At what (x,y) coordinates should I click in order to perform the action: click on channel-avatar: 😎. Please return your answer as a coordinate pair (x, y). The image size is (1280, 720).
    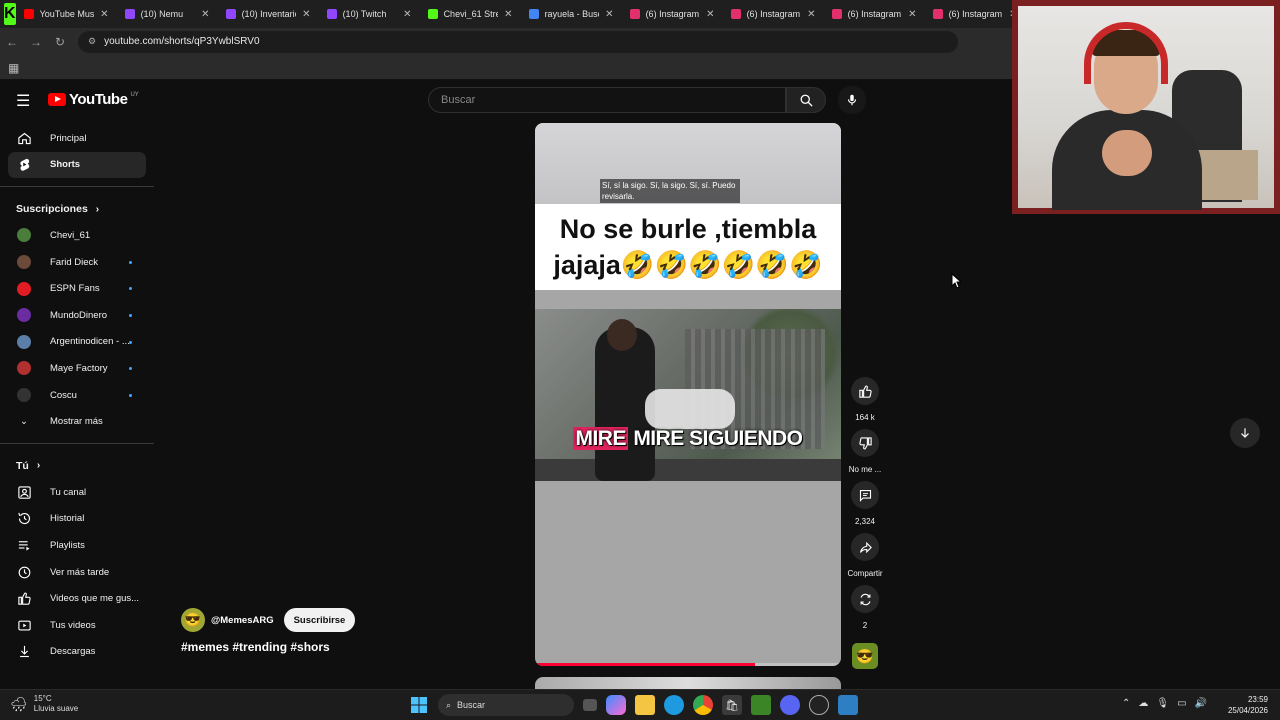
    Looking at the image, I should click on (193, 620).